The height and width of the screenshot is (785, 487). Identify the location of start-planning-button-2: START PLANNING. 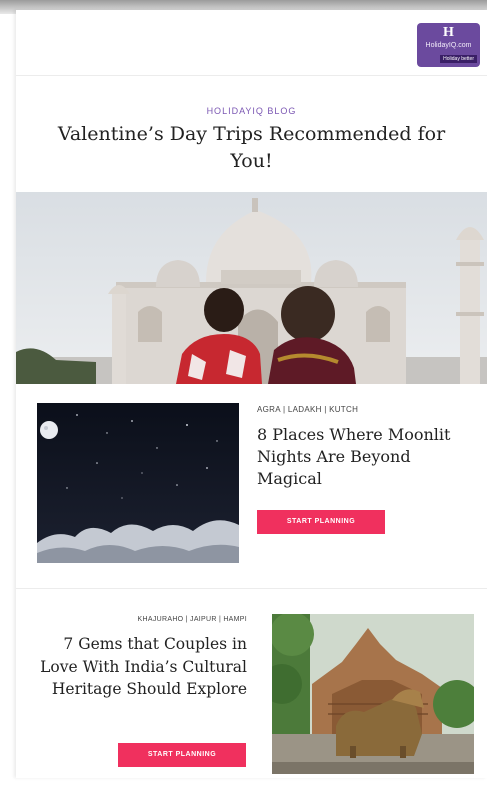
(182, 755).